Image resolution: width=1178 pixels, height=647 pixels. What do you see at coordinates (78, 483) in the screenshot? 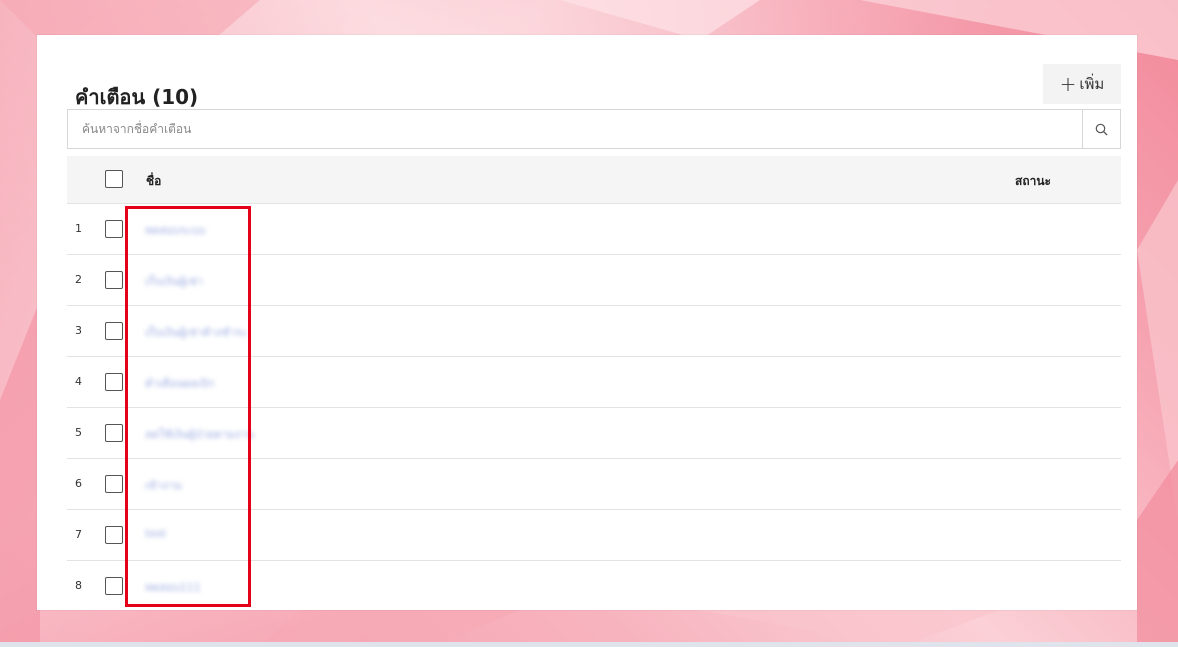
I see `row-number: 6` at bounding box center [78, 483].